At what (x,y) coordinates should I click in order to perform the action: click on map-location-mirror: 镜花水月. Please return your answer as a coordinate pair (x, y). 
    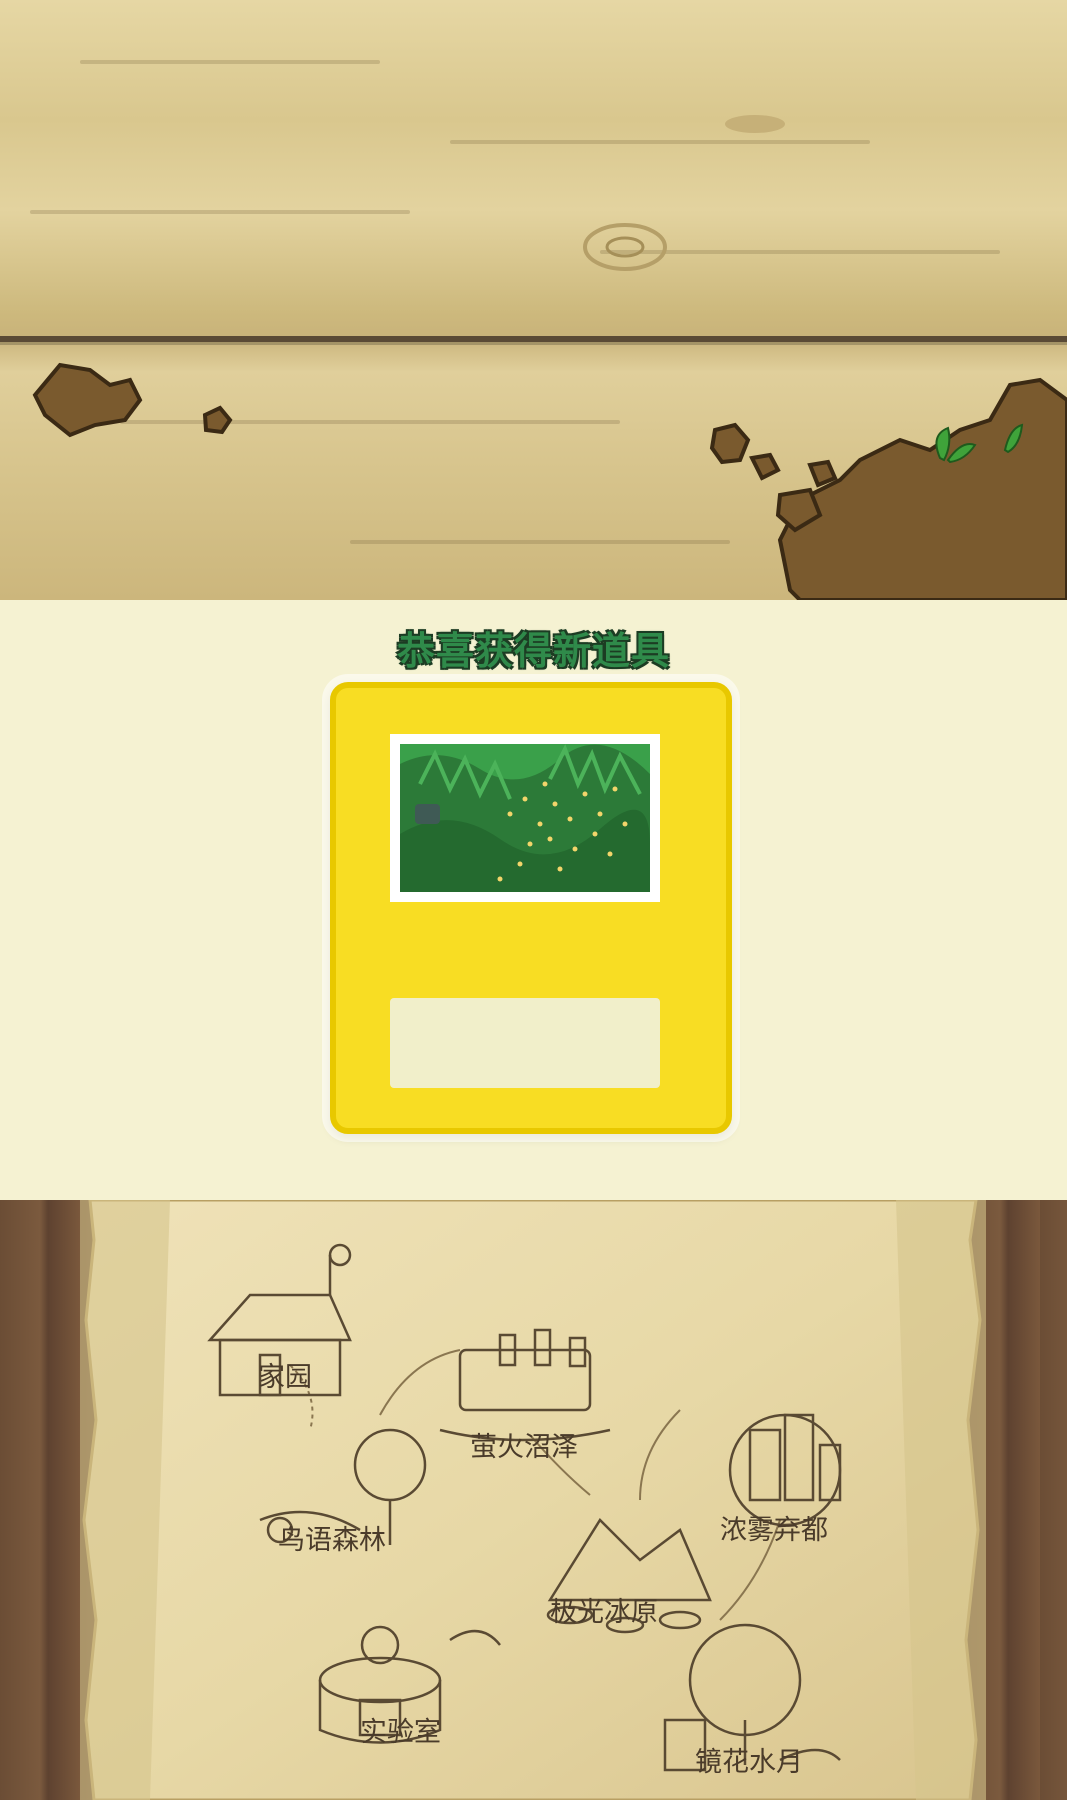
    Looking at the image, I should click on (749, 1759).